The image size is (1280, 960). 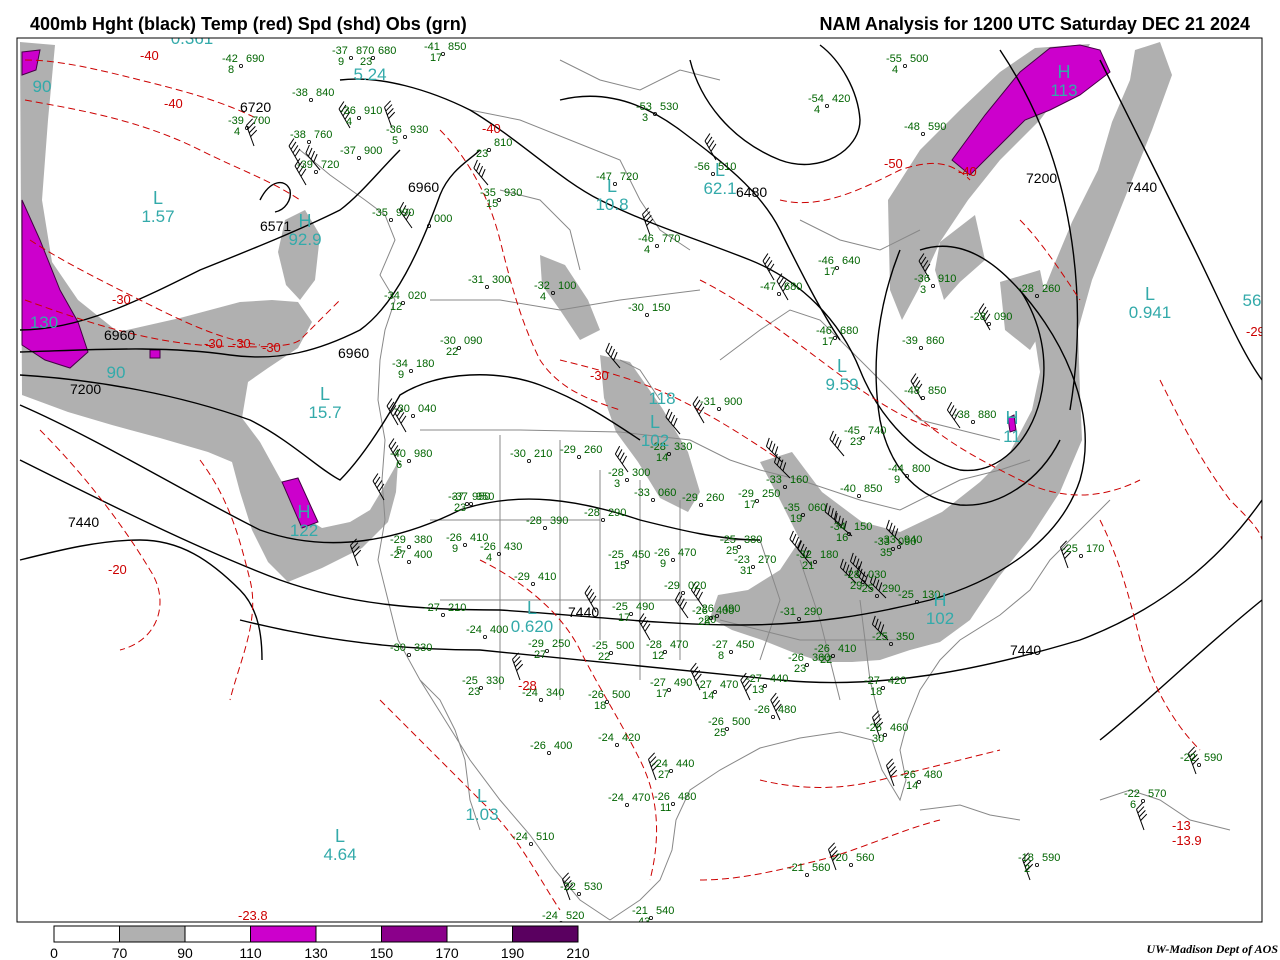 What do you see at coordinates (729, 727) in the screenshot?
I see `station-obs: -2625500` at bounding box center [729, 727].